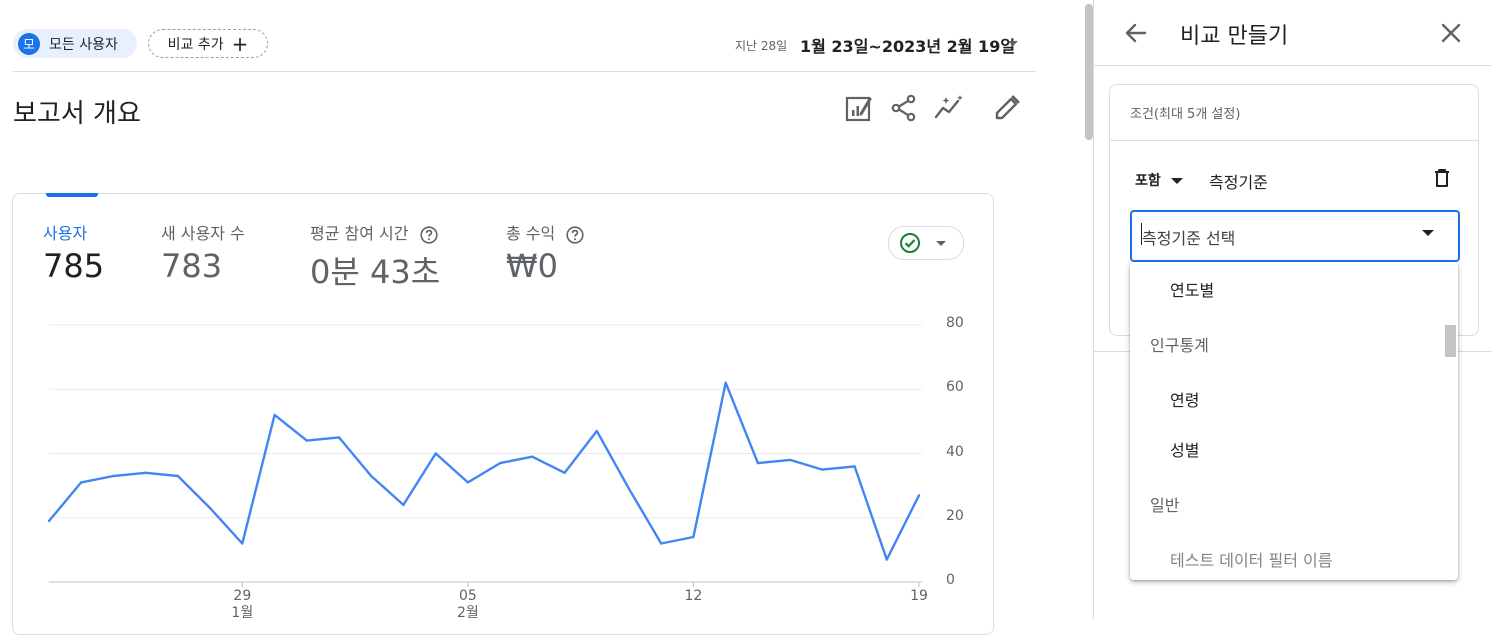  What do you see at coordinates (467, 613) in the screenshot?
I see `x-tick-sublabel: 2월` at bounding box center [467, 613].